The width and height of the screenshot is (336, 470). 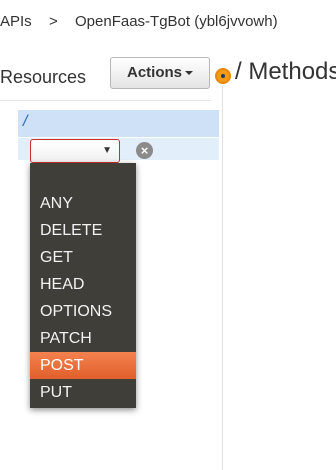 I want to click on resource-root-path: /, so click(x=25, y=122).